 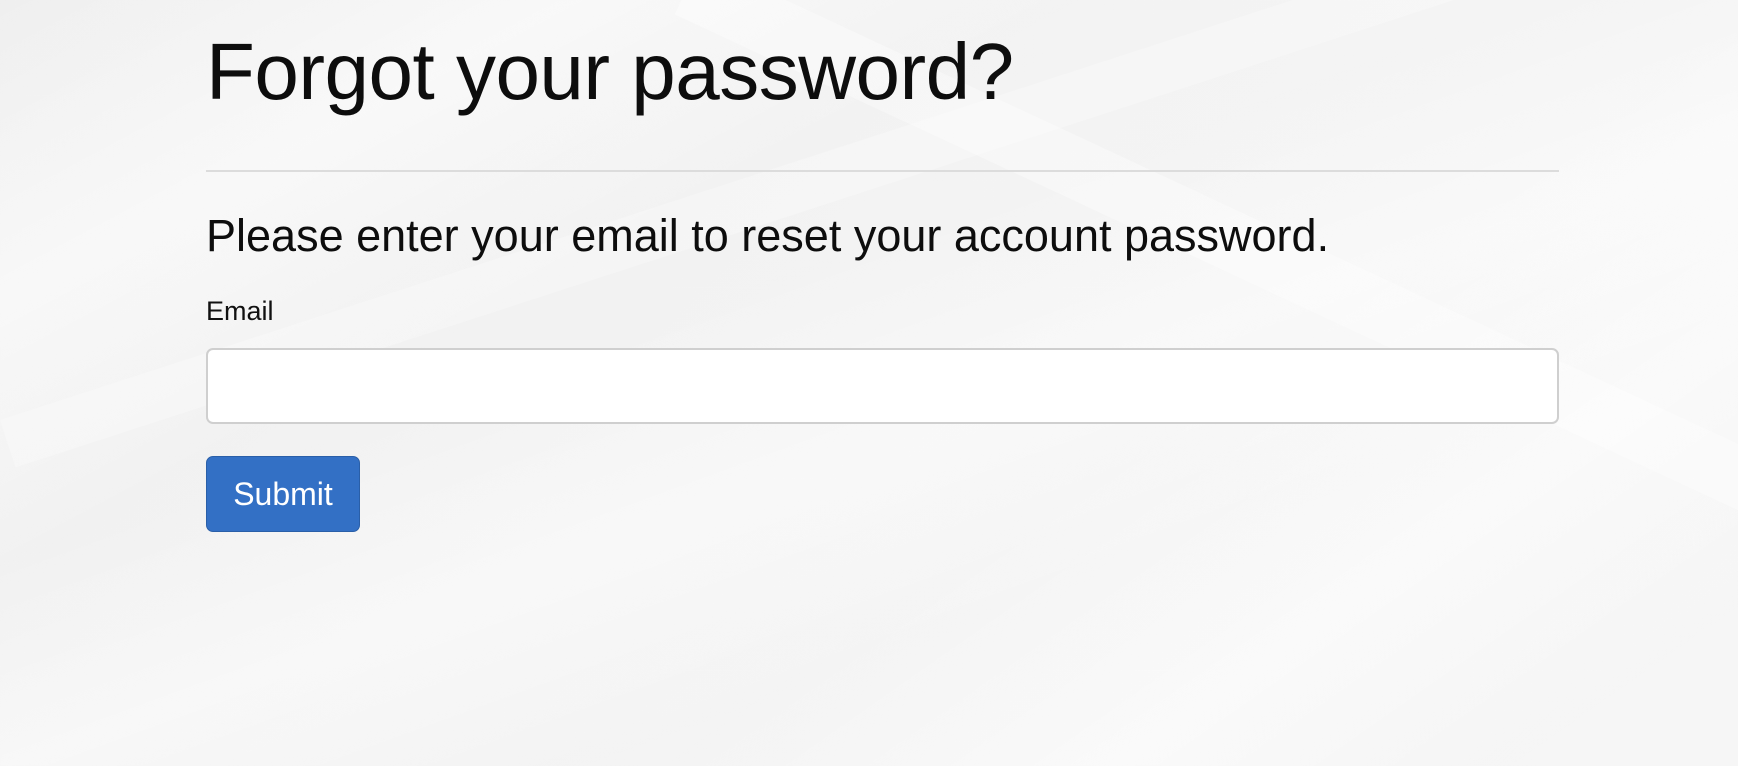 What do you see at coordinates (283, 494) in the screenshot?
I see `submit-button: Submit` at bounding box center [283, 494].